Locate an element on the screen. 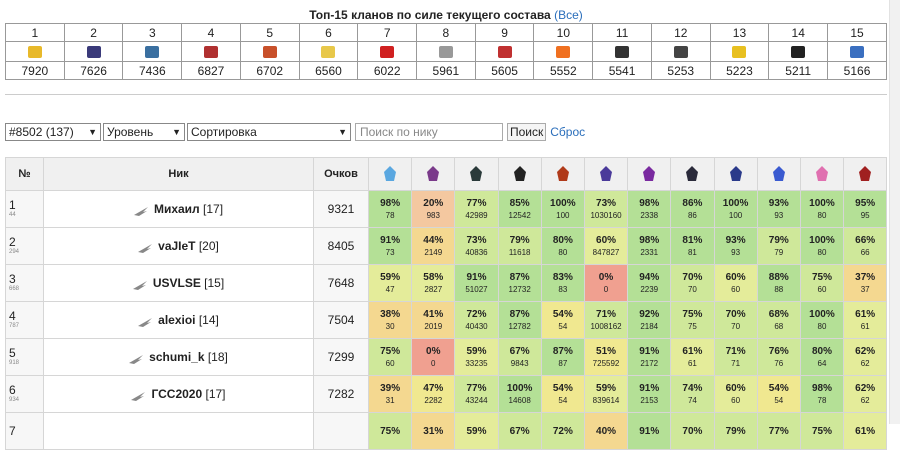  player-nick: alexioi is located at coordinates (176, 320).